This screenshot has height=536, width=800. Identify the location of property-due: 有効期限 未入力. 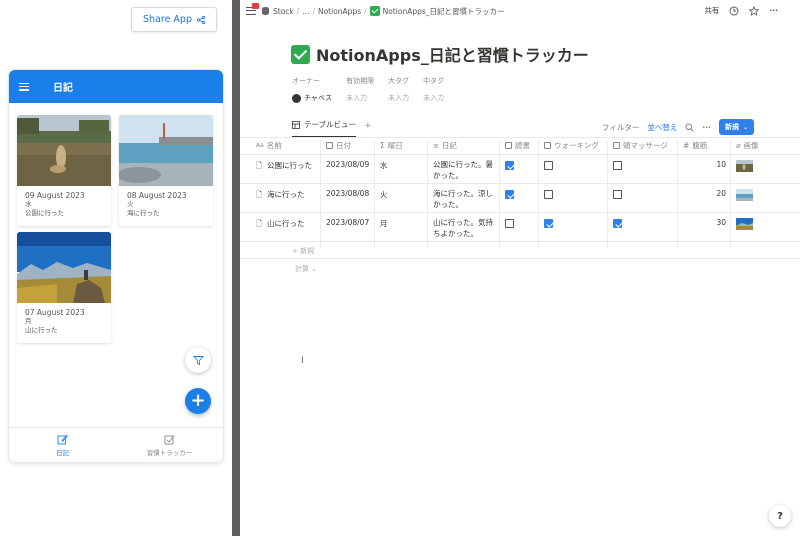
(360, 89).